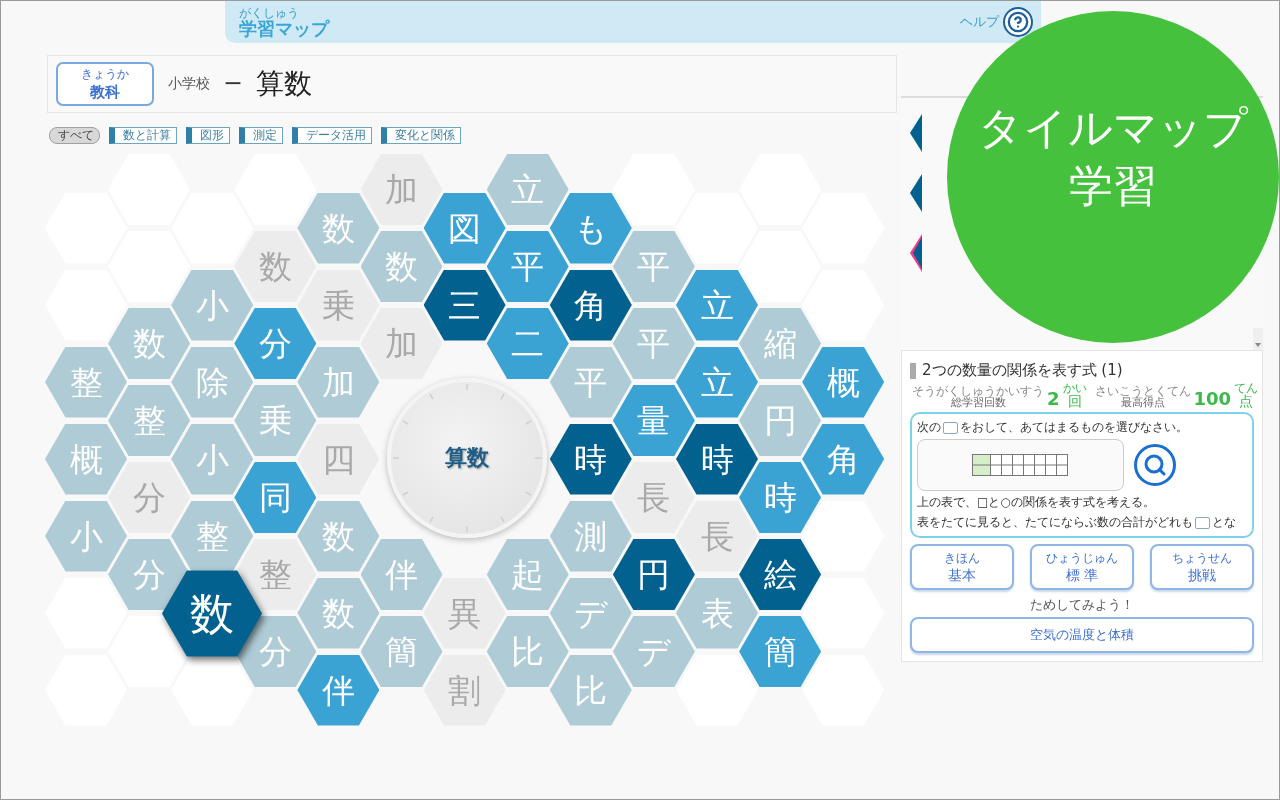  I want to click on subject-button: きょうか 教科, so click(105, 84).